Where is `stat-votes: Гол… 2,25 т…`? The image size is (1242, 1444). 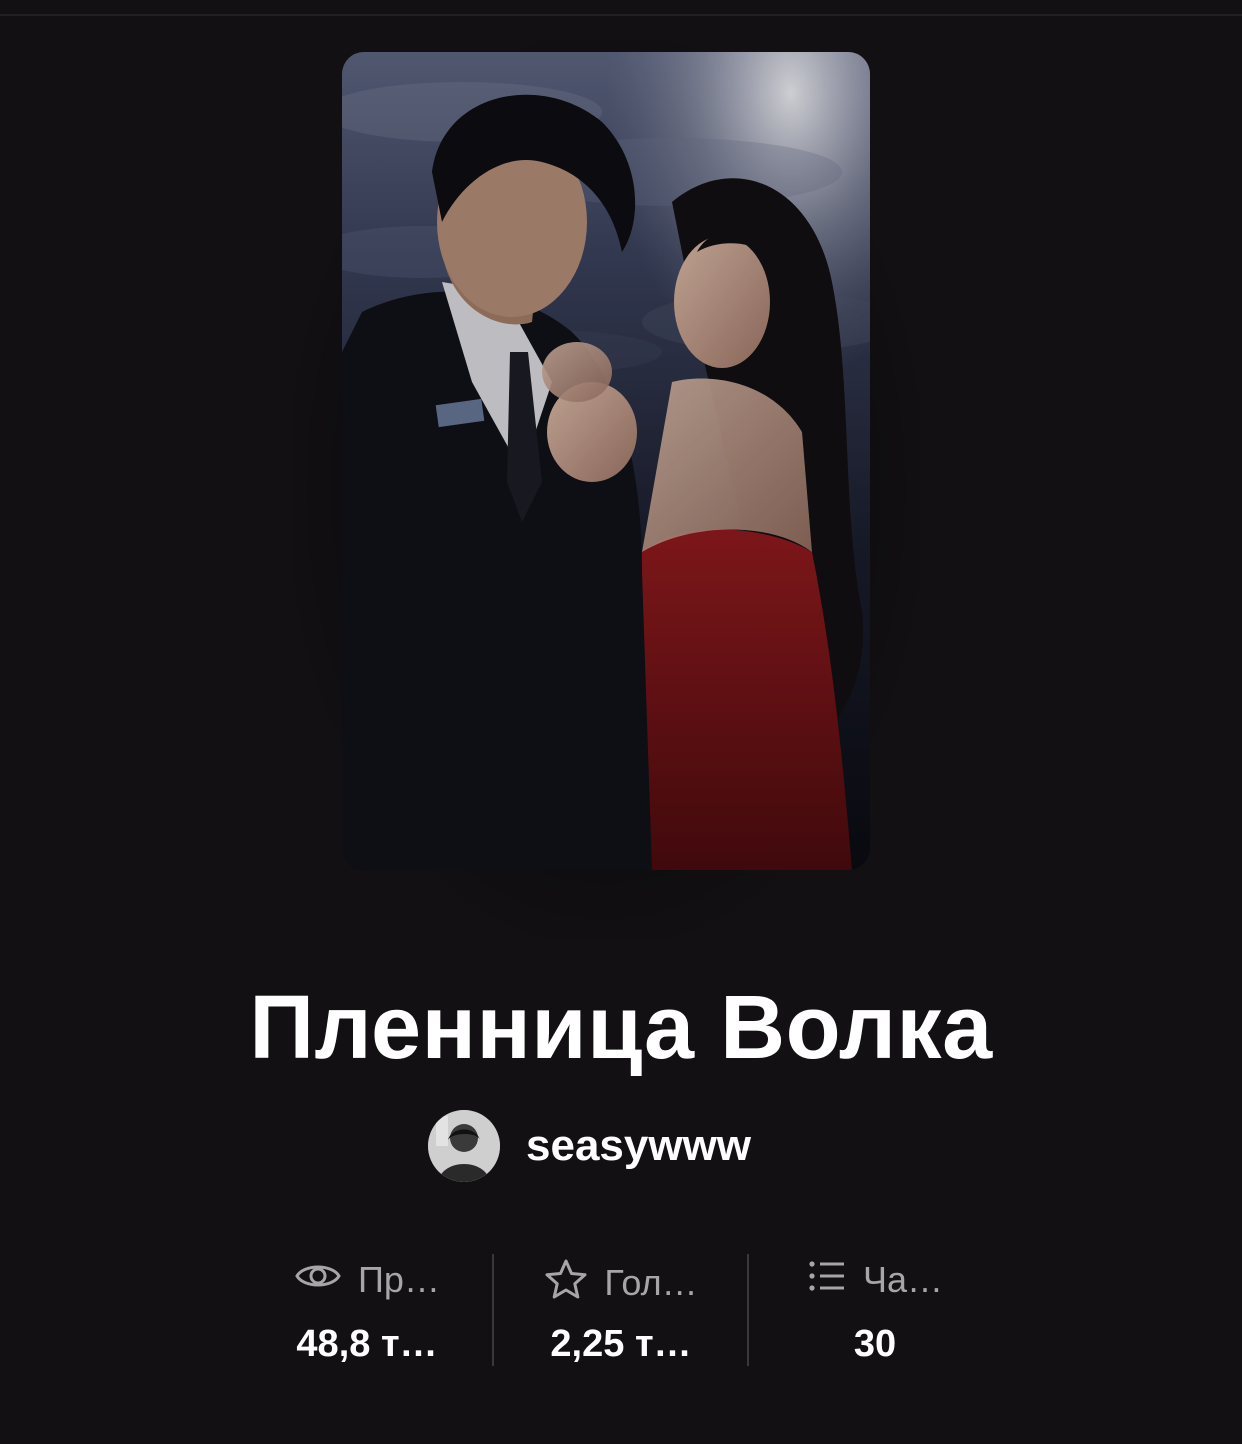
stat-votes: Гол… 2,25 т… is located at coordinates (621, 1311).